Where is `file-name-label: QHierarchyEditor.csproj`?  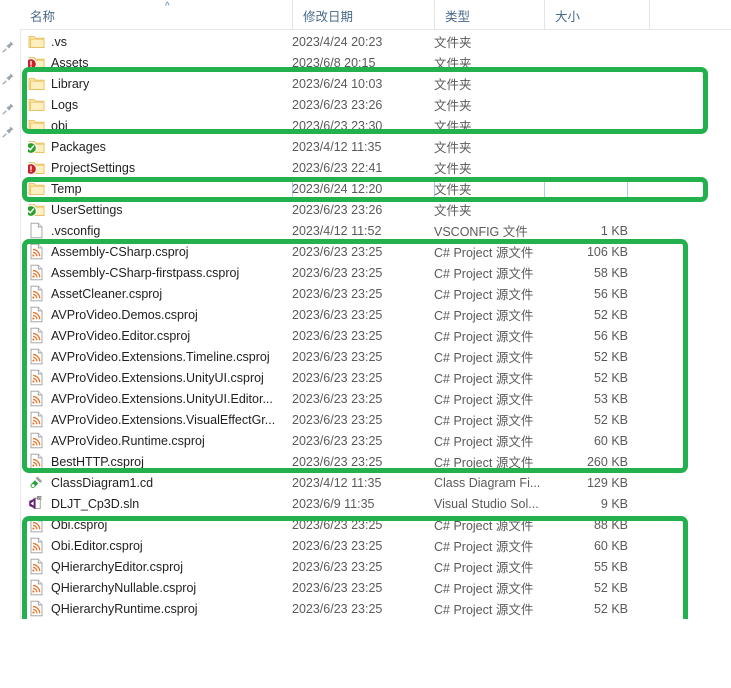
file-name-label: QHierarchyEditor.csproj is located at coordinates (117, 566).